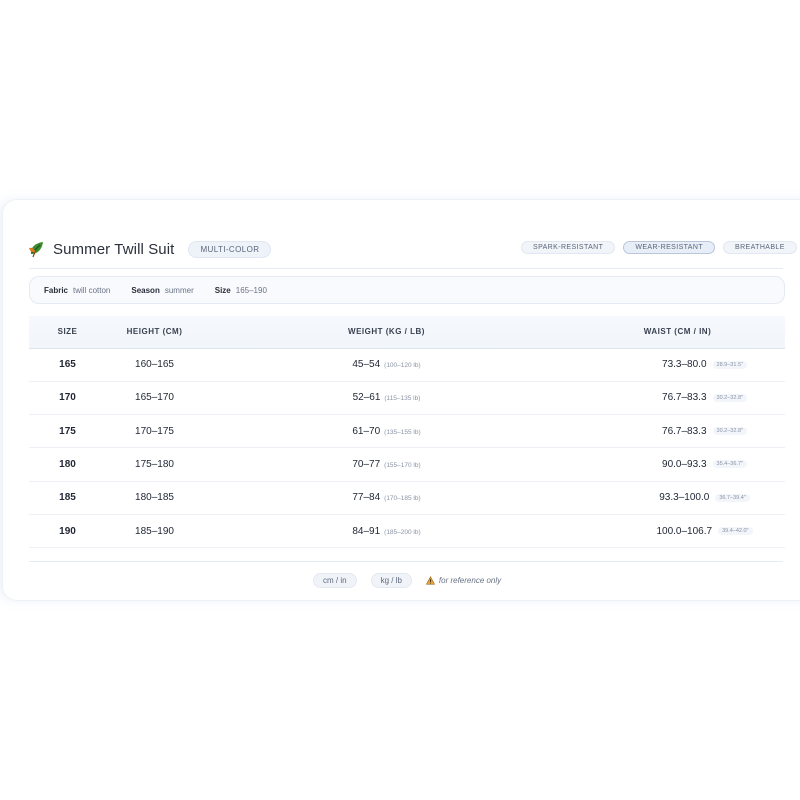 The width and height of the screenshot is (800, 800). Describe the element at coordinates (366, 365) in the screenshot. I see `weight-kg: 45–54` at that location.